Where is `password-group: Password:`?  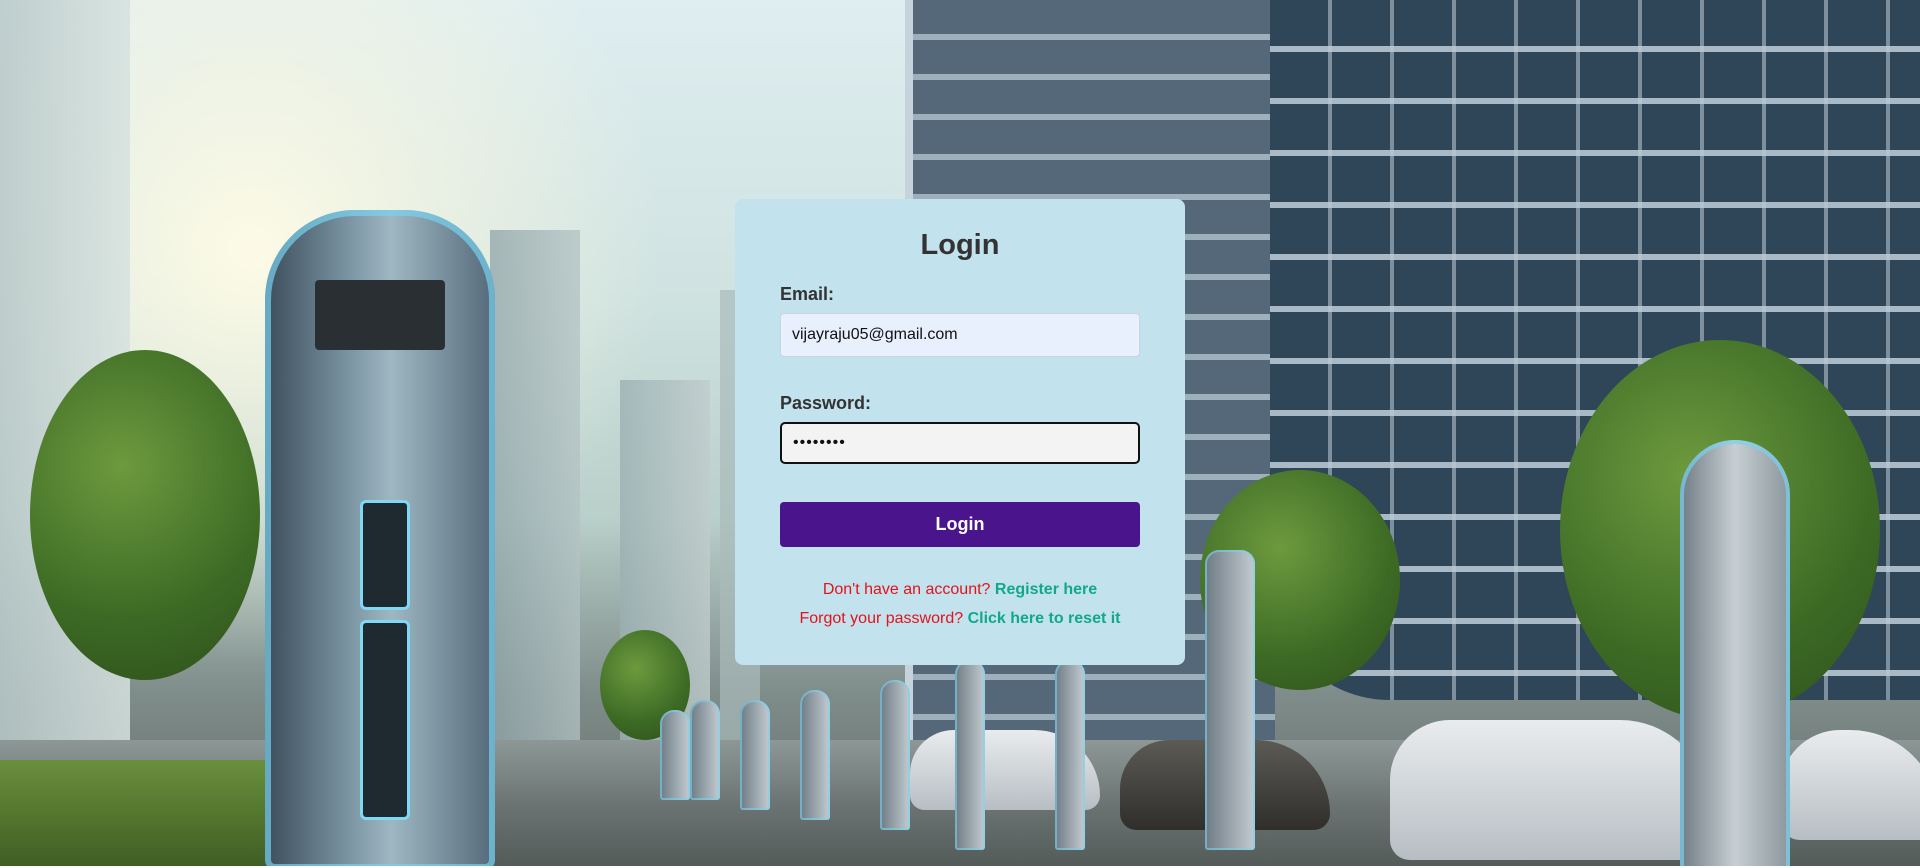 password-group: Password: is located at coordinates (960, 428).